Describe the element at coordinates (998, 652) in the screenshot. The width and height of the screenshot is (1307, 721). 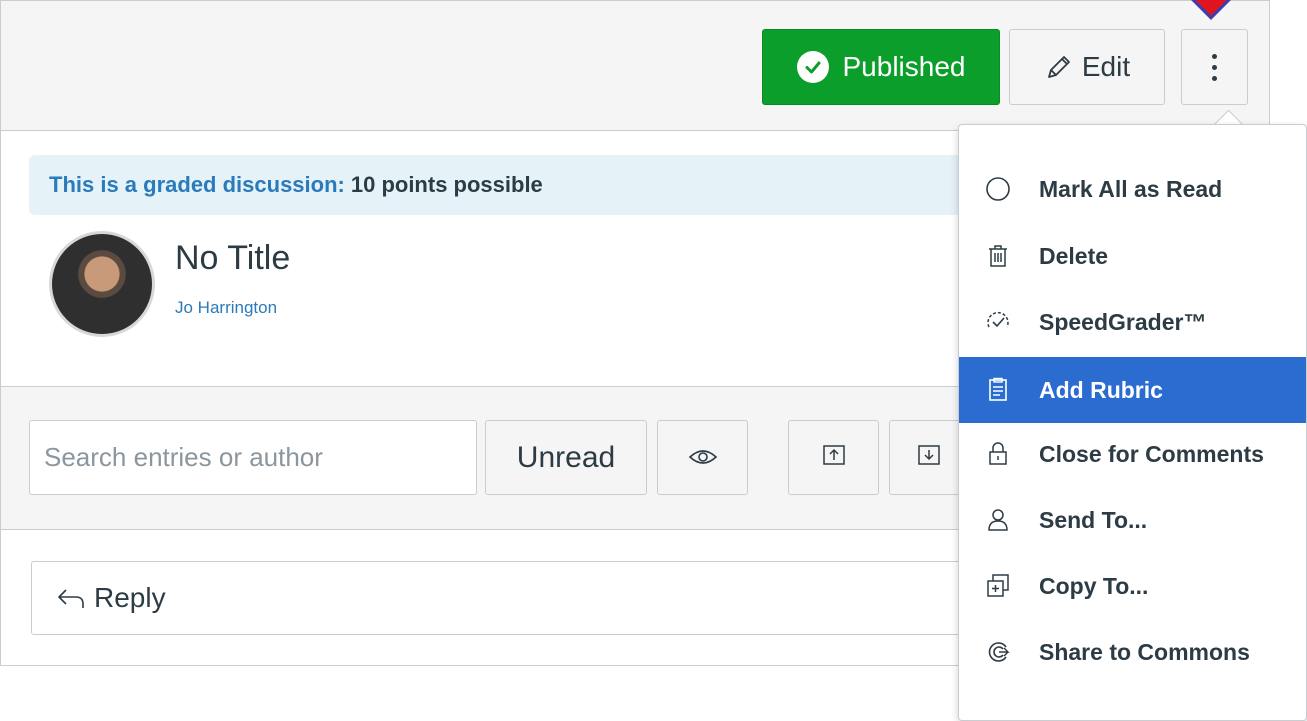
I see `commons-icon` at that location.